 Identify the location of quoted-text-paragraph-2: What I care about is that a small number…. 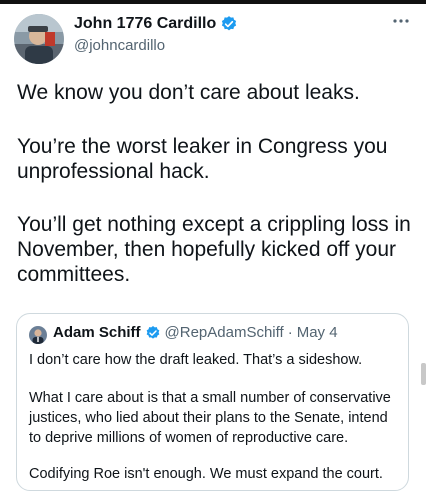
(210, 418).